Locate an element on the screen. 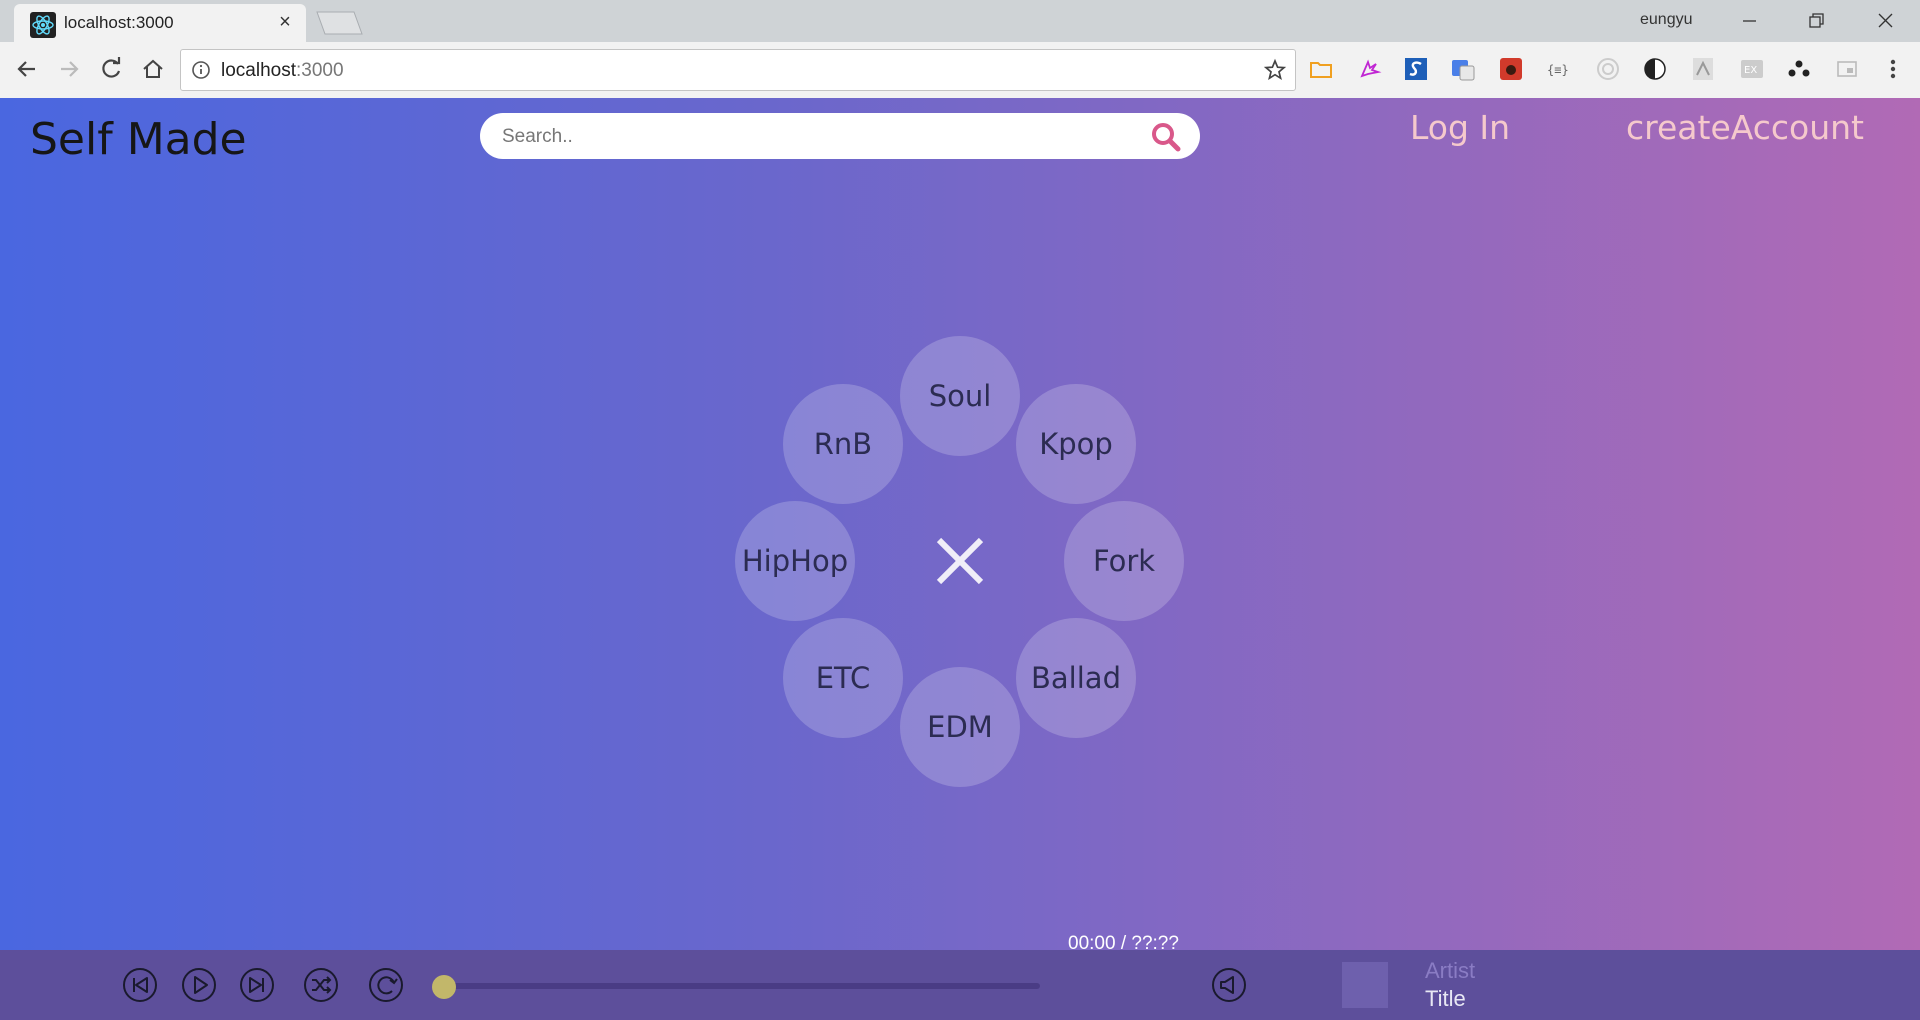  address-bar: localhost:3000 is located at coordinates (738, 70).